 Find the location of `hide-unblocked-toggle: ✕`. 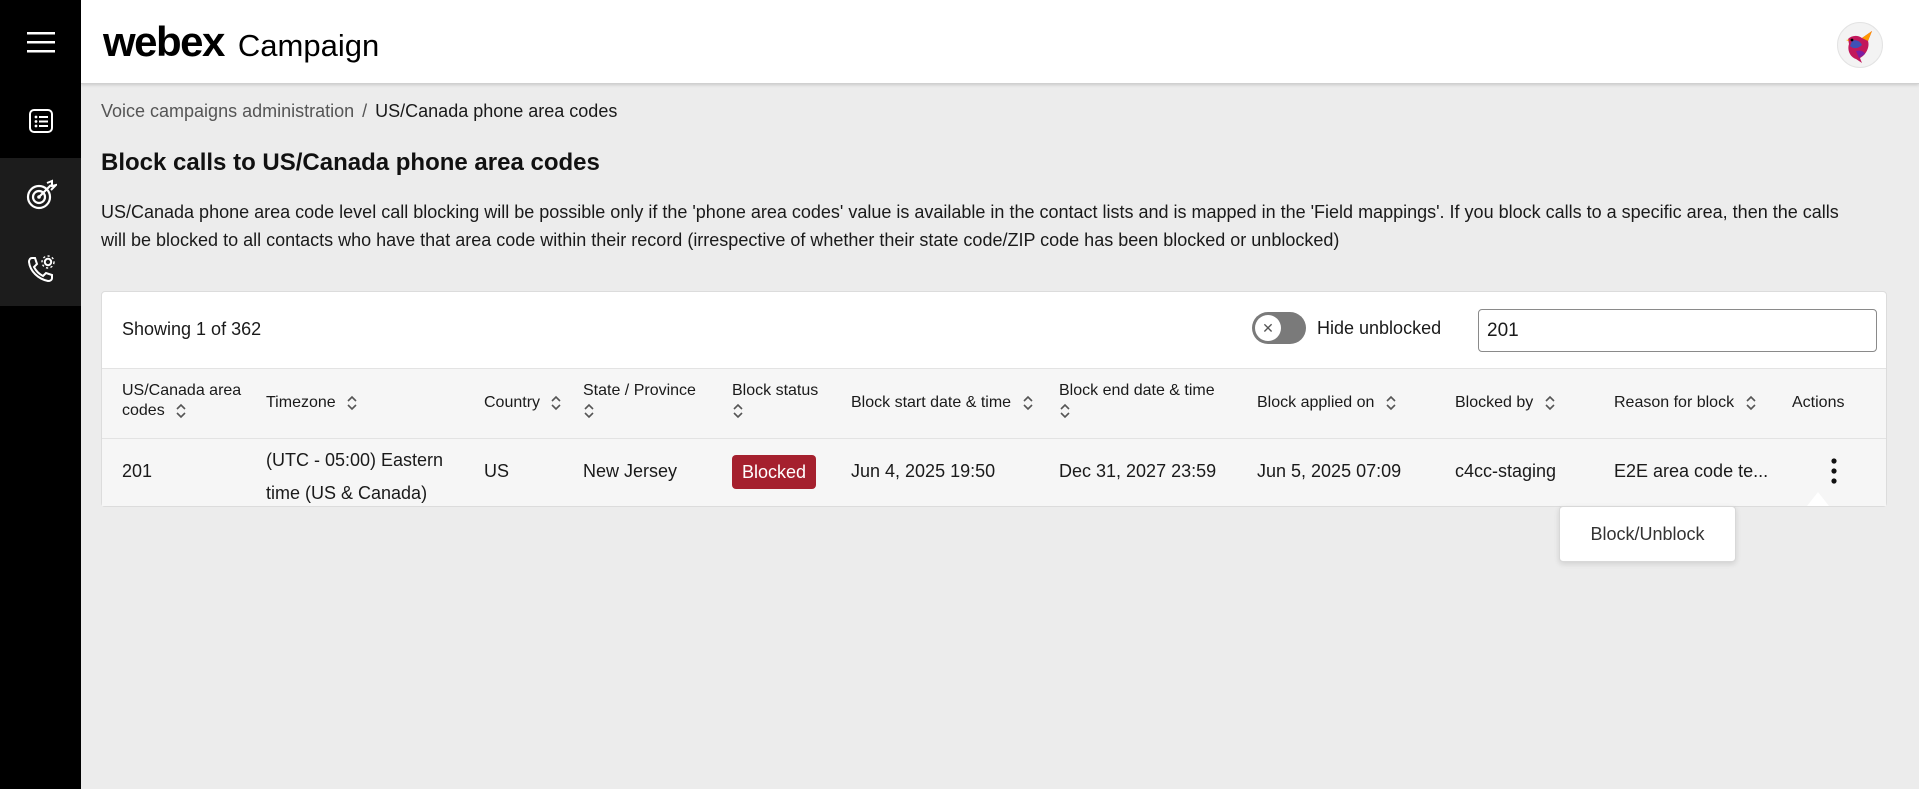

hide-unblocked-toggle: ✕ is located at coordinates (1279, 328).